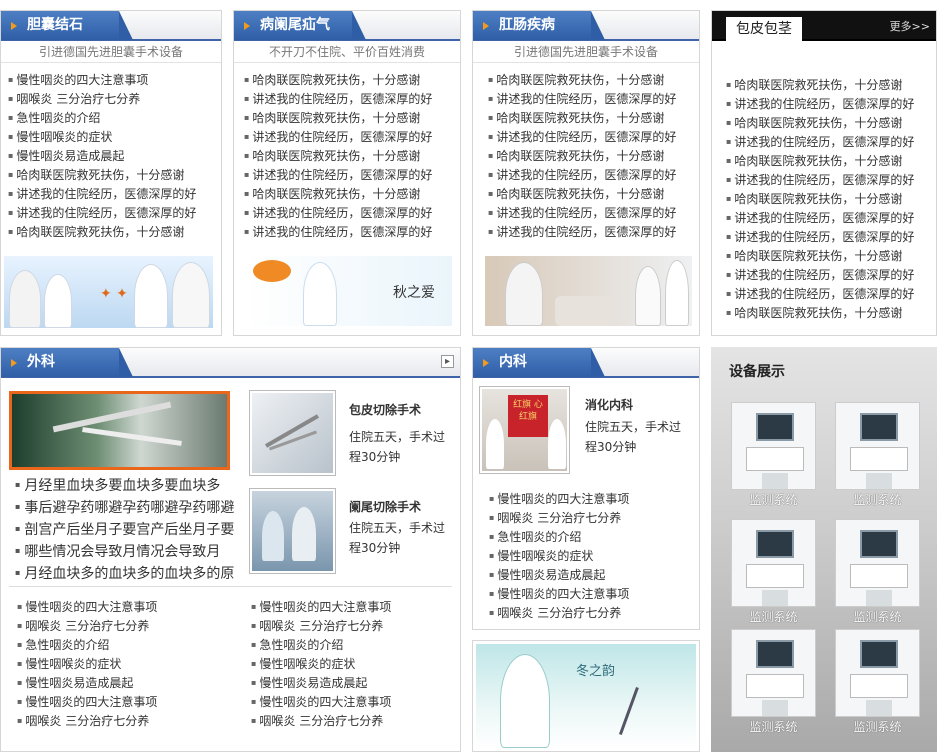  I want to click on tab-surgery: 外科, so click(67, 362).